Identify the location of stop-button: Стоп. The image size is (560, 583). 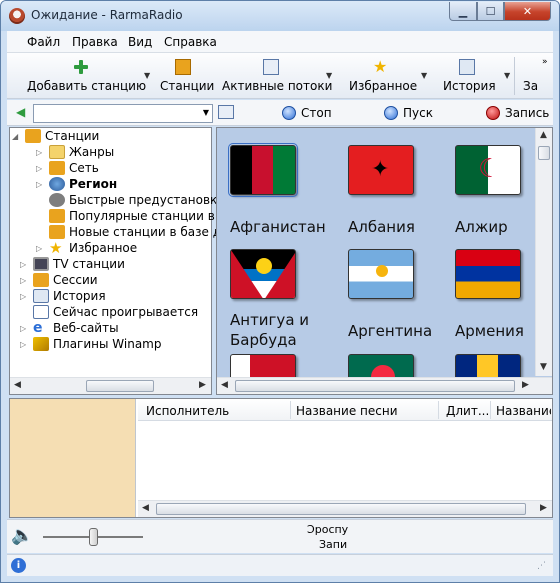
(307, 113).